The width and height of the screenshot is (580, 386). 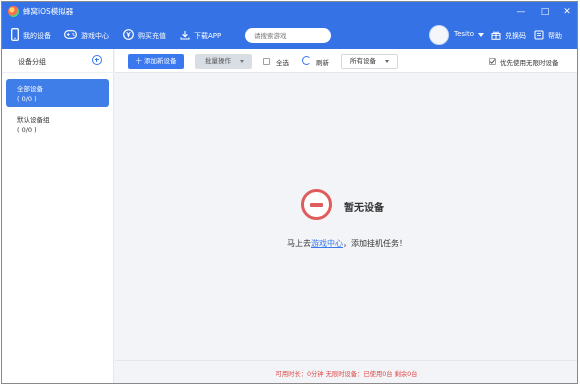 I want to click on prefer-unlimited-checkbox, so click(x=492, y=61).